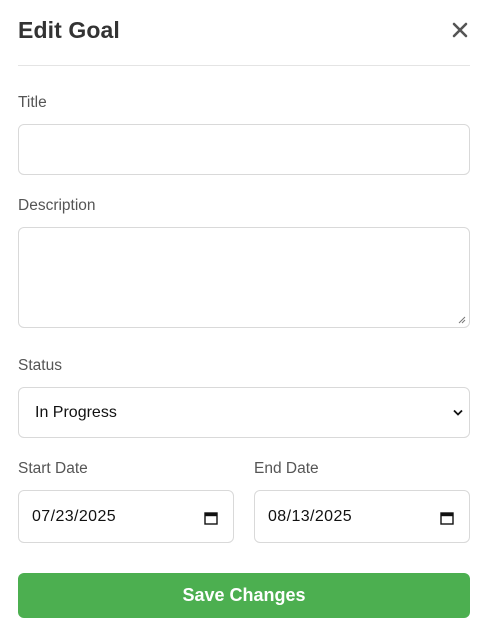 The image size is (483, 630). I want to click on end-date-label: End Date, so click(286, 468).